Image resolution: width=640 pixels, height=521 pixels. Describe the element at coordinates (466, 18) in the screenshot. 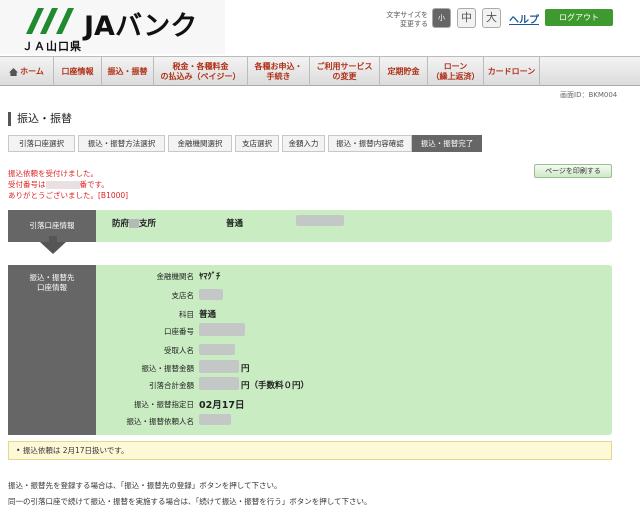

I see `font-size-medium-button: 中` at that location.